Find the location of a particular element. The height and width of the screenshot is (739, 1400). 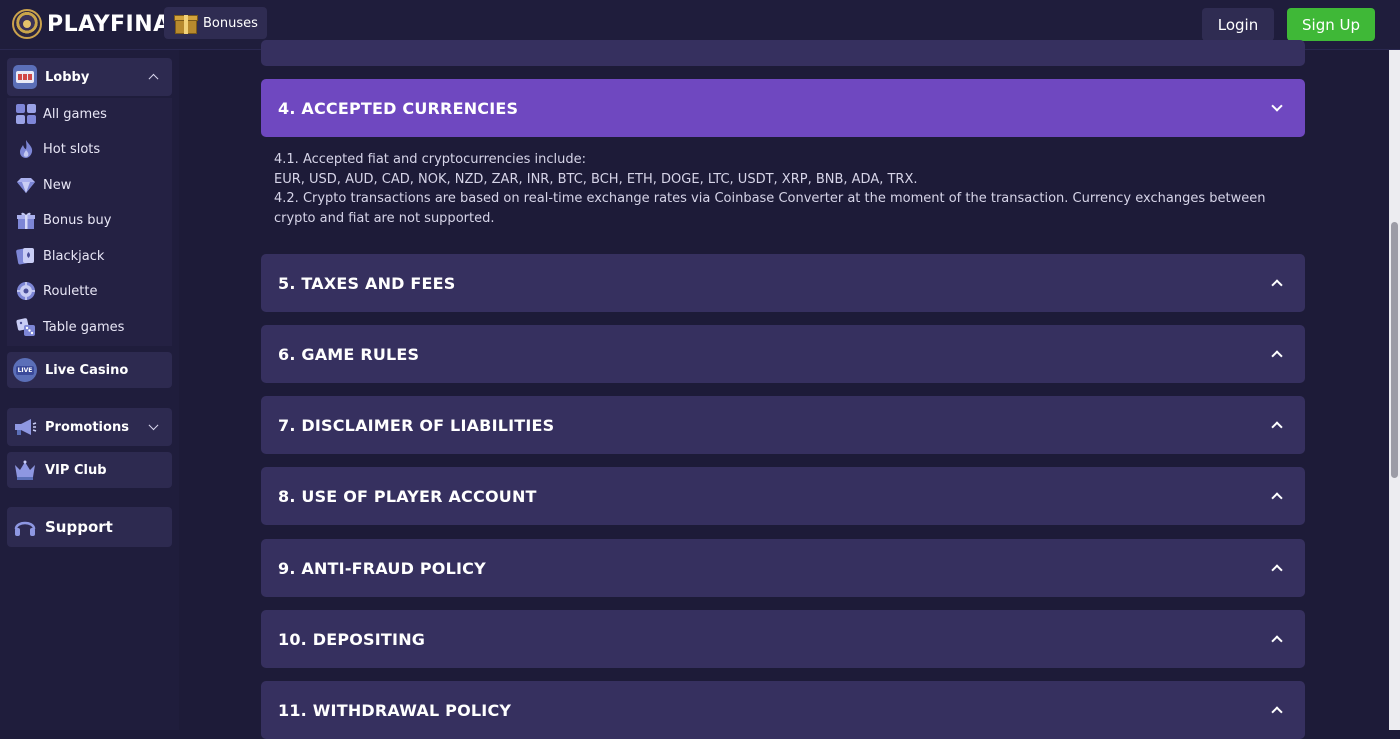

treasure-chest-icon is located at coordinates (186, 23).